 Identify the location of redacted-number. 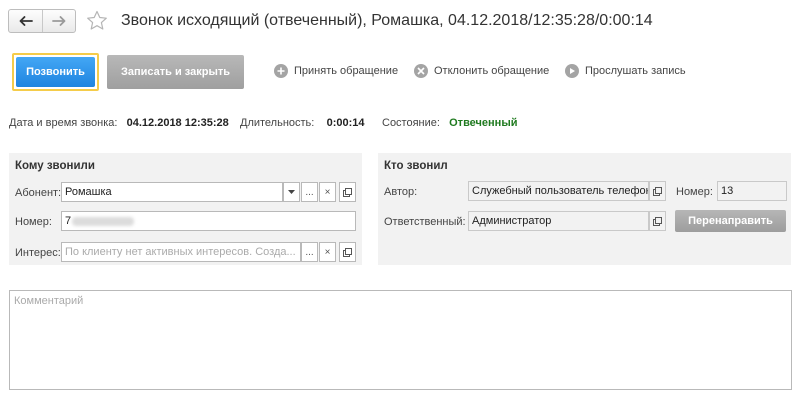
(103, 221).